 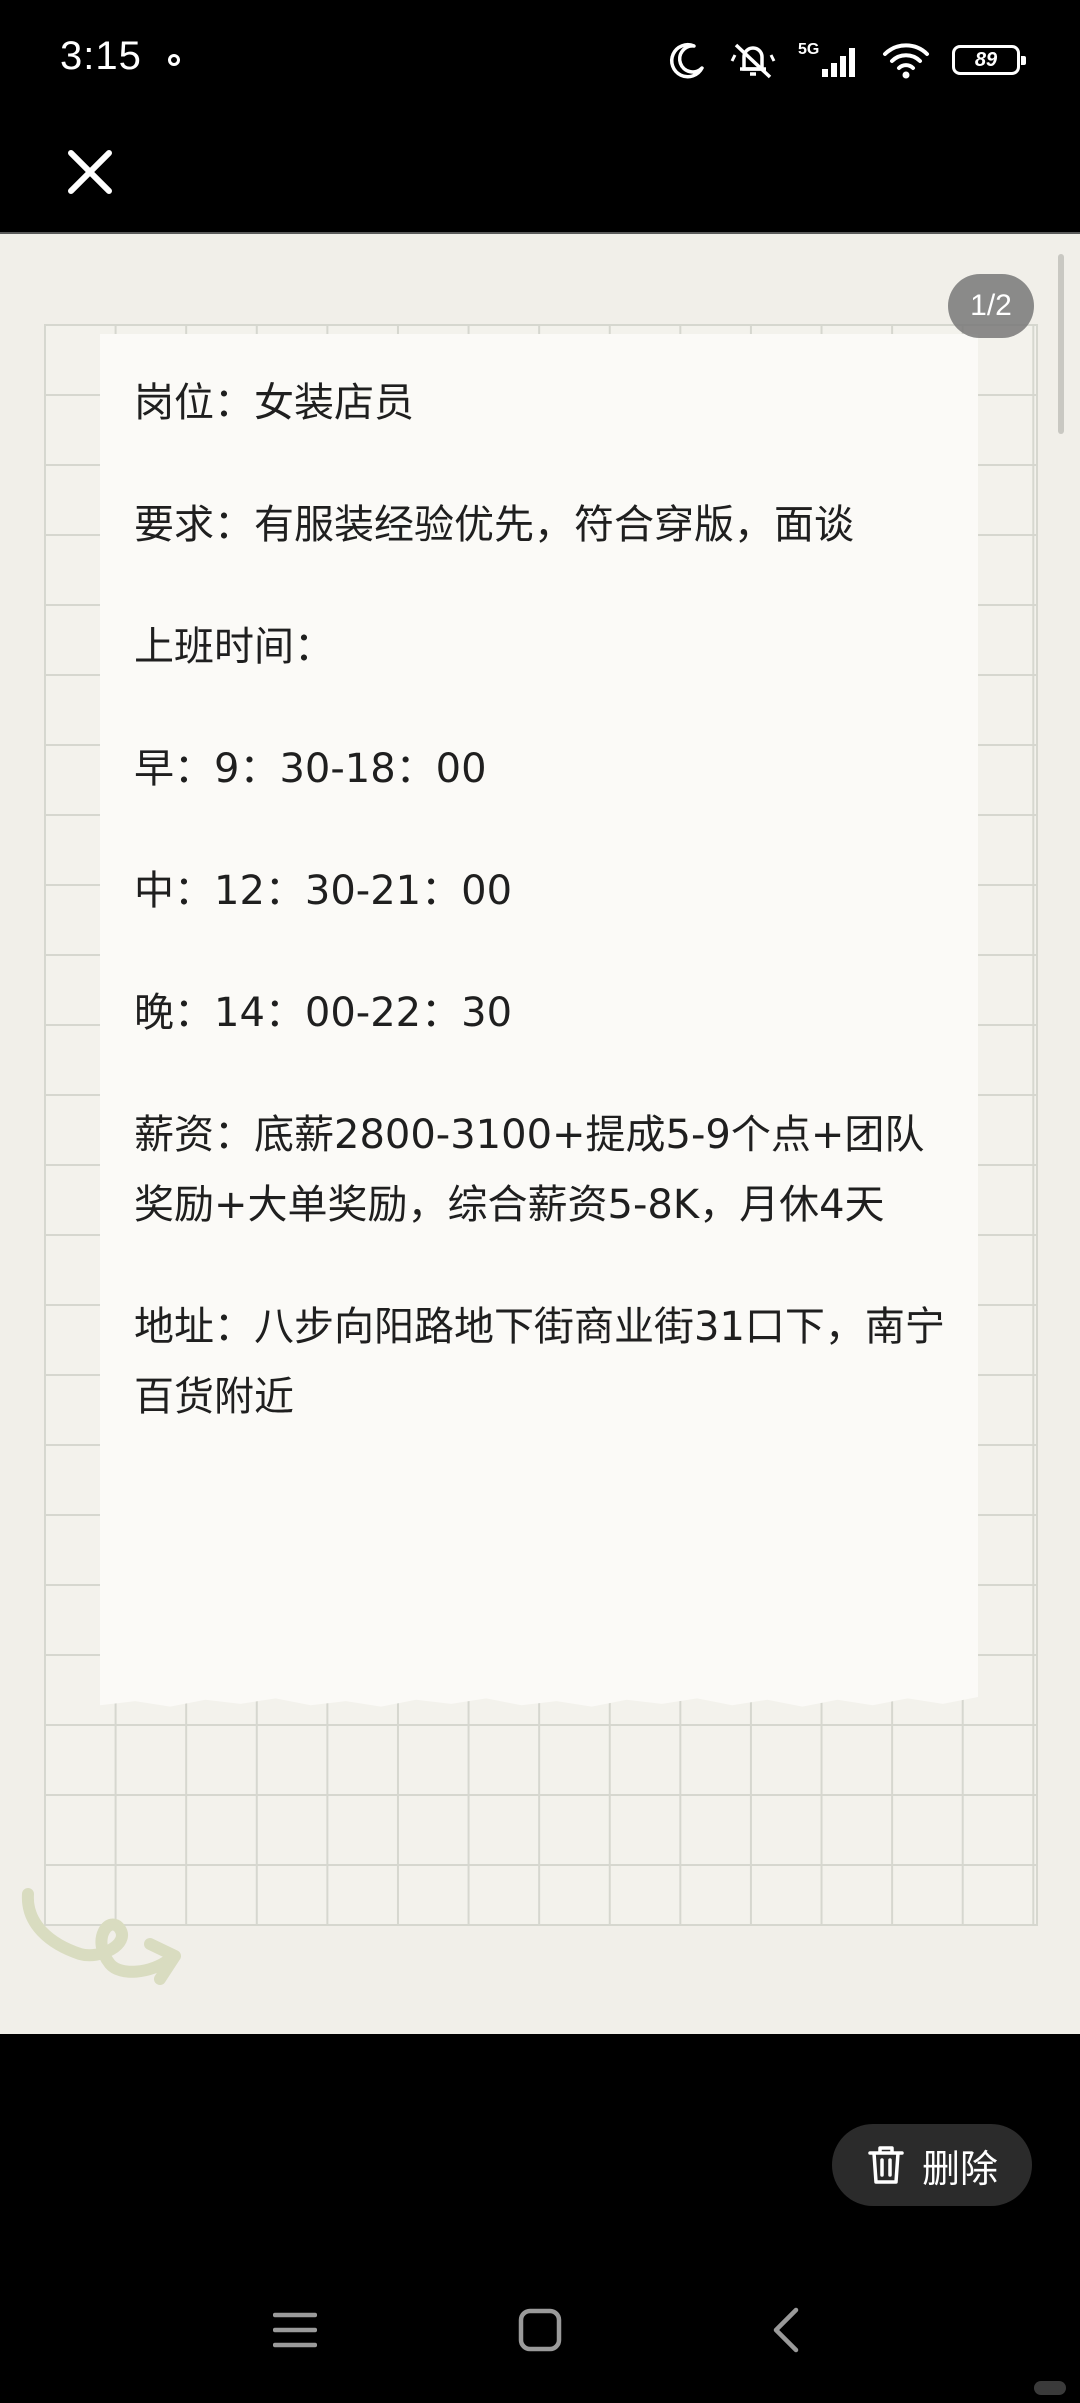 What do you see at coordinates (540, 60) in the screenshot?
I see `status-bar: 3:15 5G 89` at bounding box center [540, 60].